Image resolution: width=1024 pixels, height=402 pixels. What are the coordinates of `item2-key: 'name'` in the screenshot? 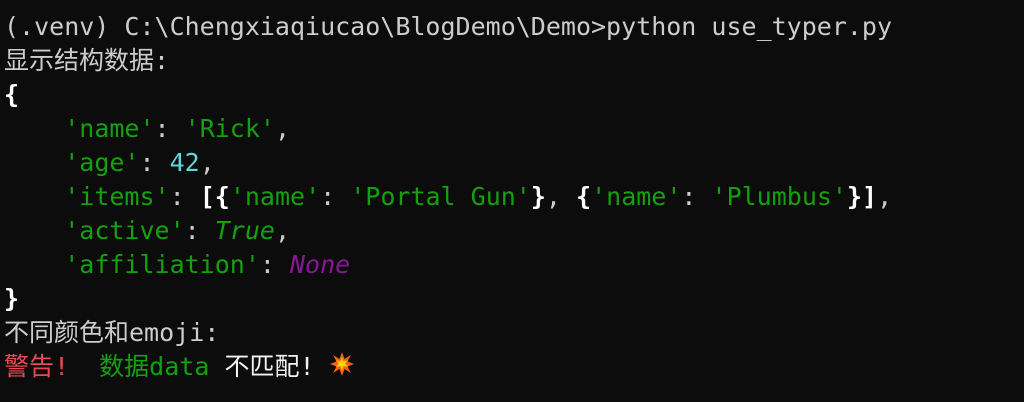 It's located at (636, 196).